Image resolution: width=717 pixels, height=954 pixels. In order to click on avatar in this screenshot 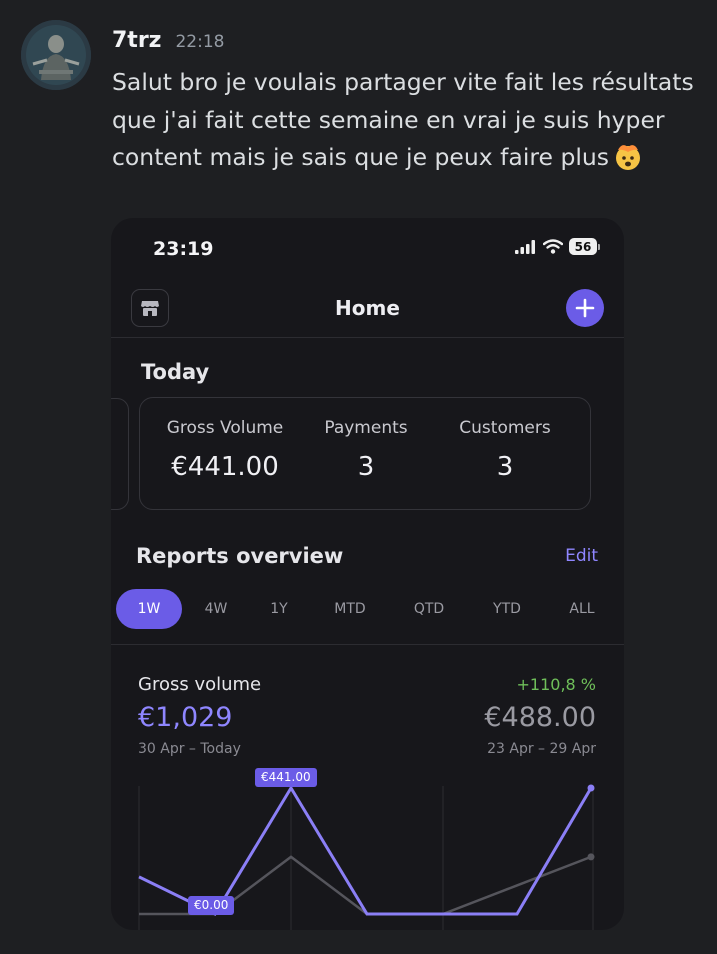, I will do `click(56, 55)`.